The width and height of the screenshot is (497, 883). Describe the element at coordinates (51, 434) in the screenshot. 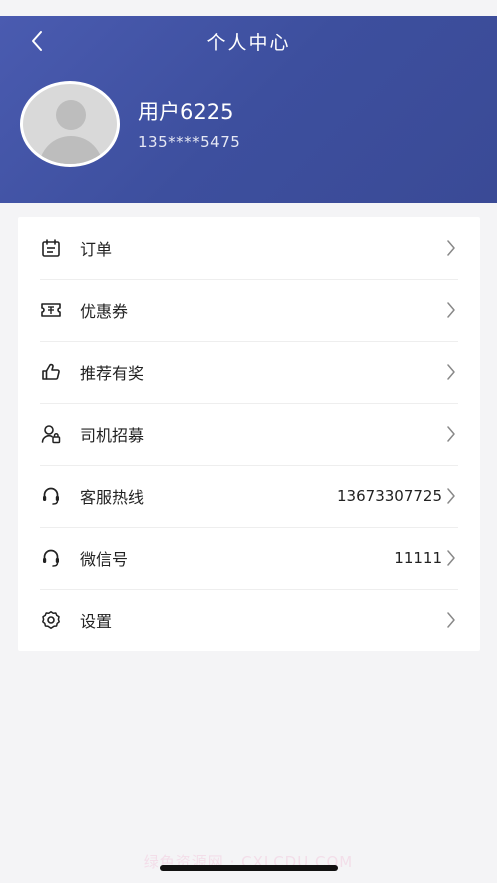

I see `user-lock-icon` at that location.